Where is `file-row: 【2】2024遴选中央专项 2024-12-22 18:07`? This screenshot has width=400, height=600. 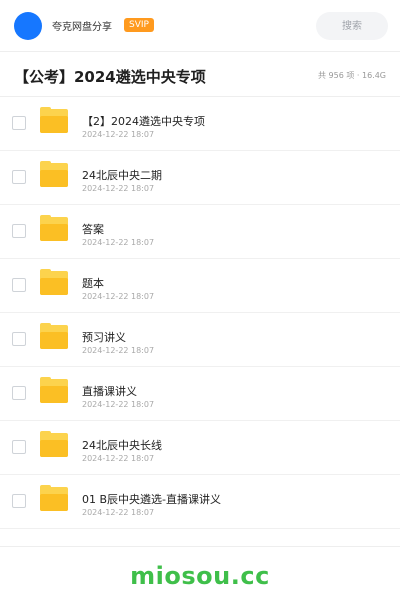
file-row: 【2】2024遴选中央专项 2024-12-22 18:07 is located at coordinates (200, 124).